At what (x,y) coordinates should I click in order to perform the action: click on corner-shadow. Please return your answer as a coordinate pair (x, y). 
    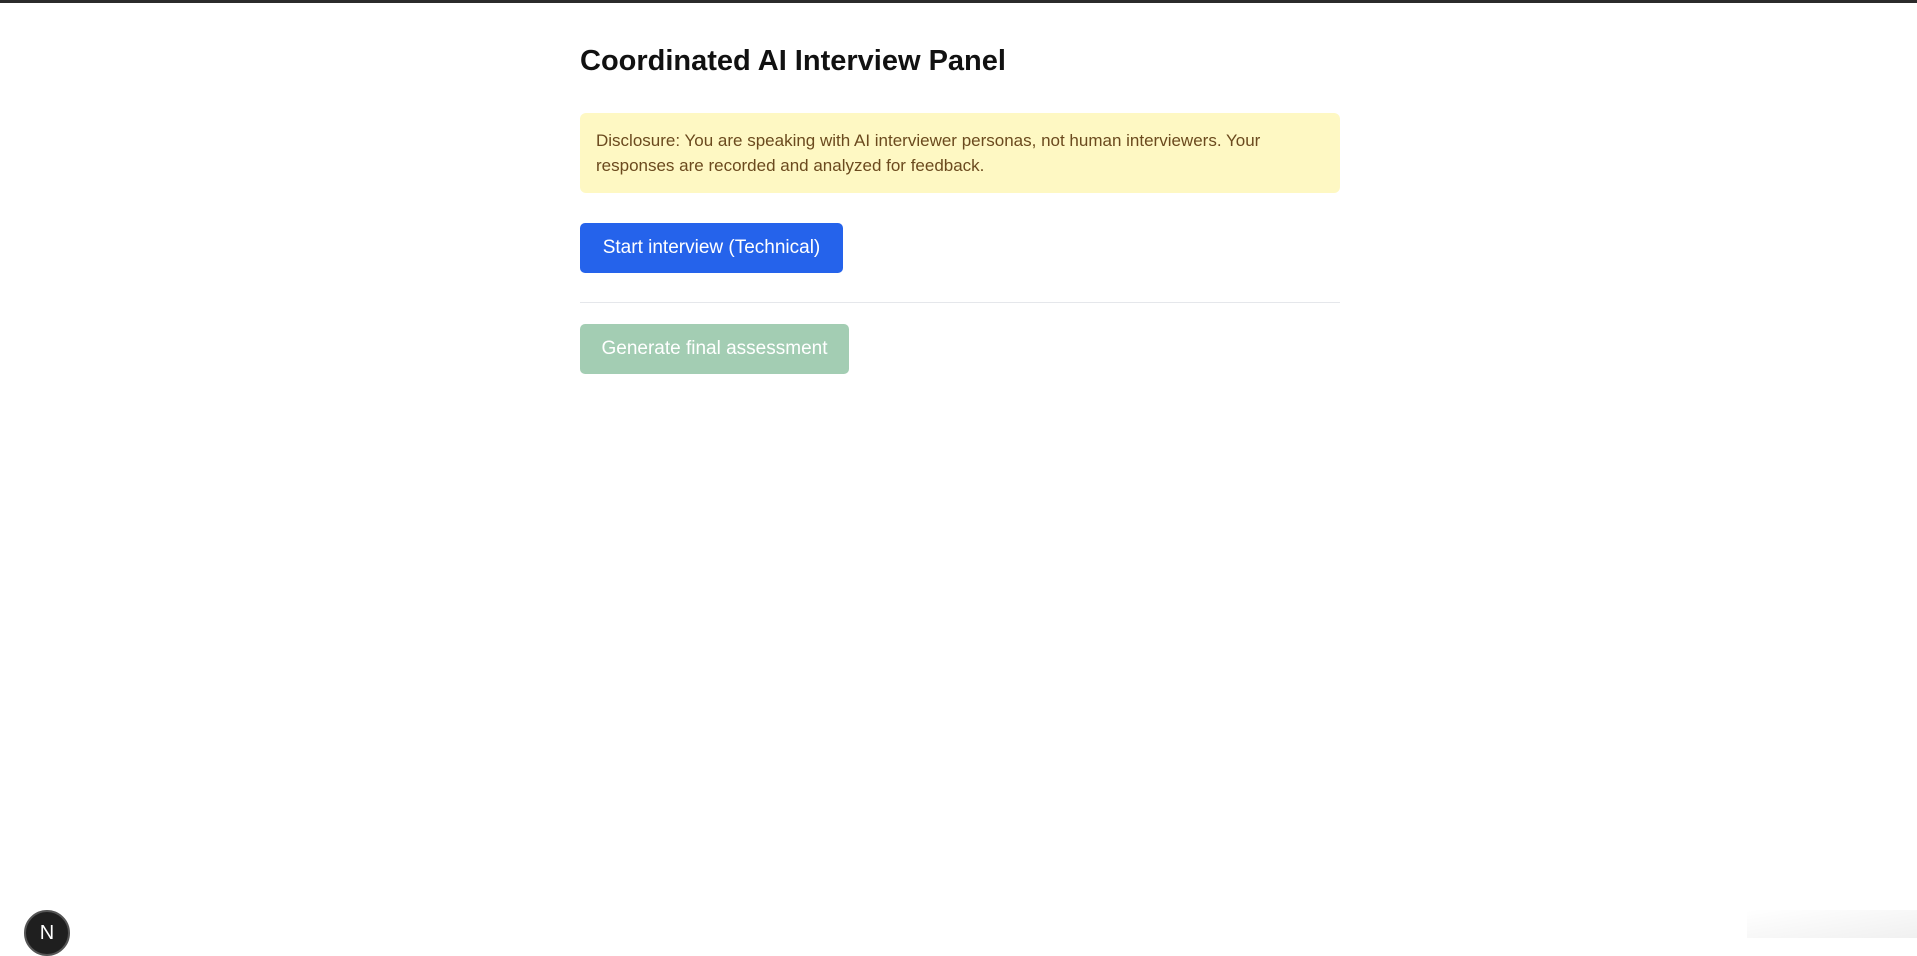
    Looking at the image, I should click on (1832, 924).